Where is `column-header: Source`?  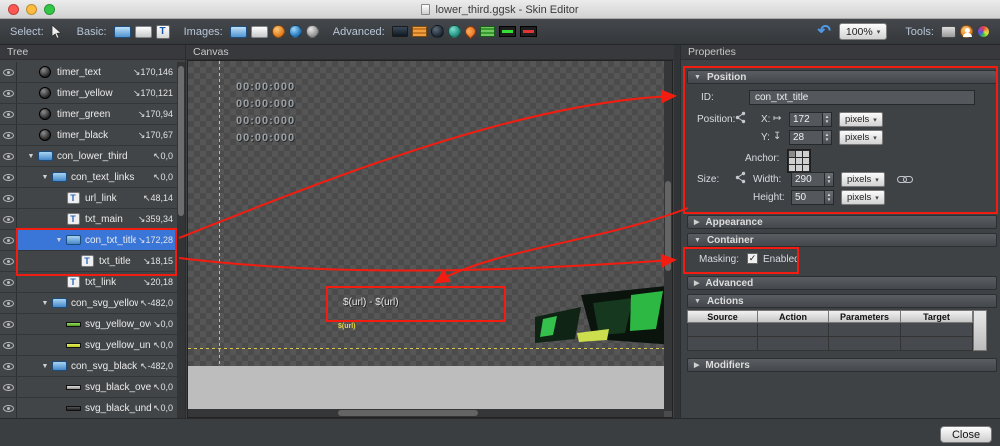
column-header: Source is located at coordinates (722, 316).